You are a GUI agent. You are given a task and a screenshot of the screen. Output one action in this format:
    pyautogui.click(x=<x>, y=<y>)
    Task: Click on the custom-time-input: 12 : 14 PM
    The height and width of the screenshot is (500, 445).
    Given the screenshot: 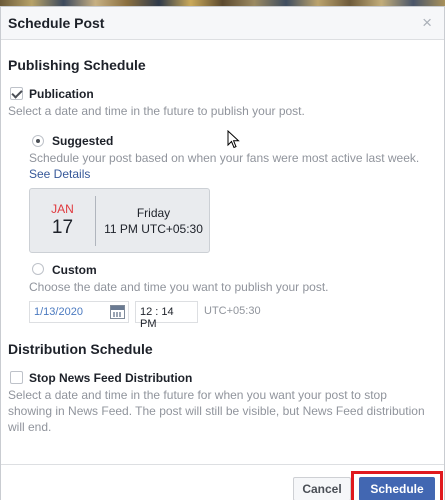 What is the action you would take?
    pyautogui.click(x=166, y=315)
    